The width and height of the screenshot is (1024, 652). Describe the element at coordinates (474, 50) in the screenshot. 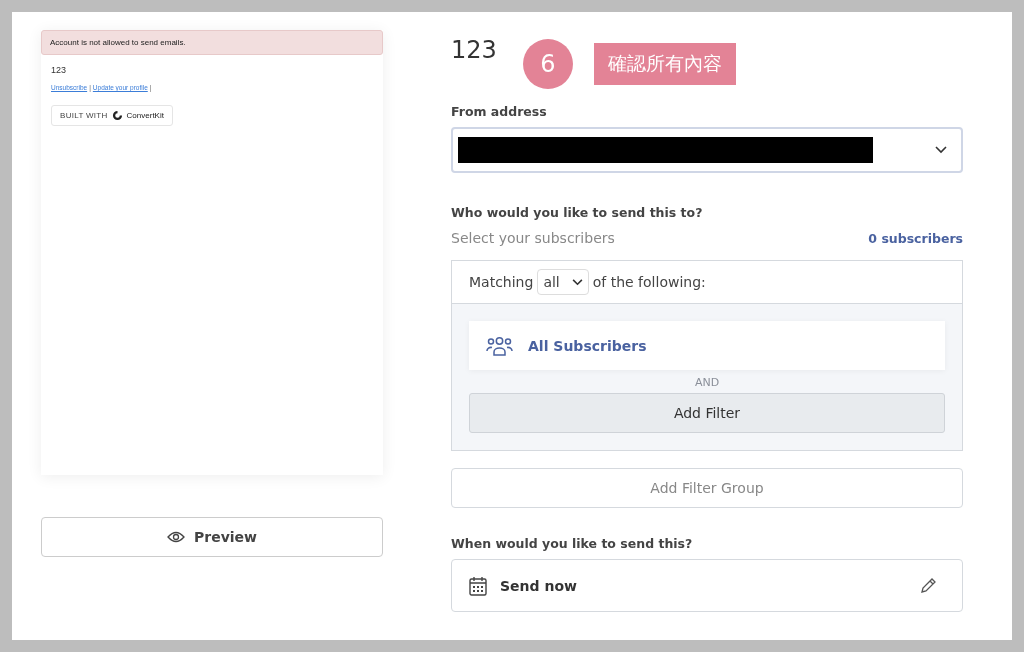

I see `broadcast-title: 123` at that location.